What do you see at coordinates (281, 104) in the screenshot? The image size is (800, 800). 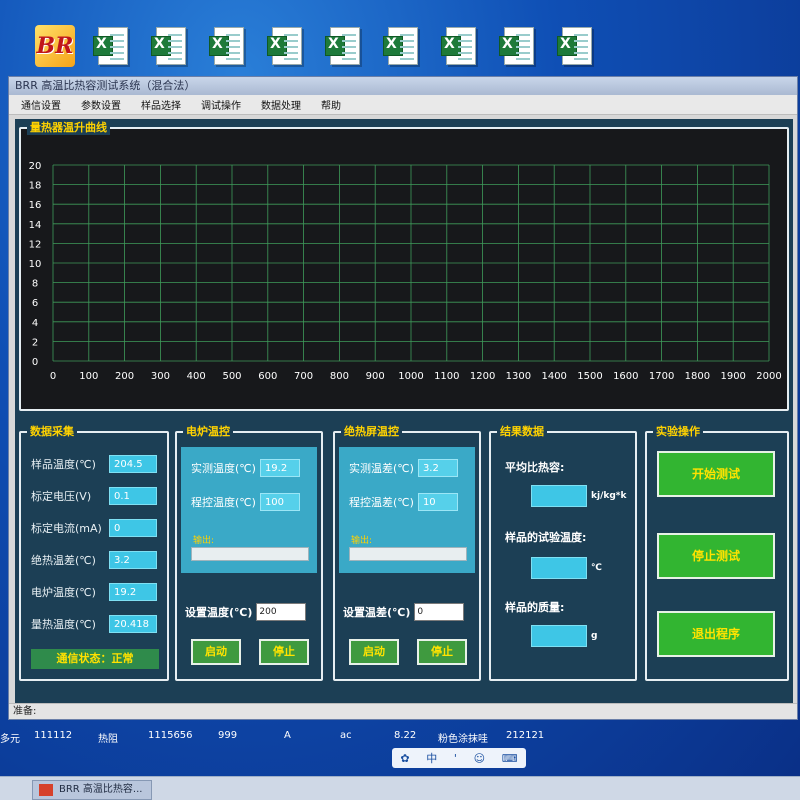 I see `menu-data-processing: 数据处理` at bounding box center [281, 104].